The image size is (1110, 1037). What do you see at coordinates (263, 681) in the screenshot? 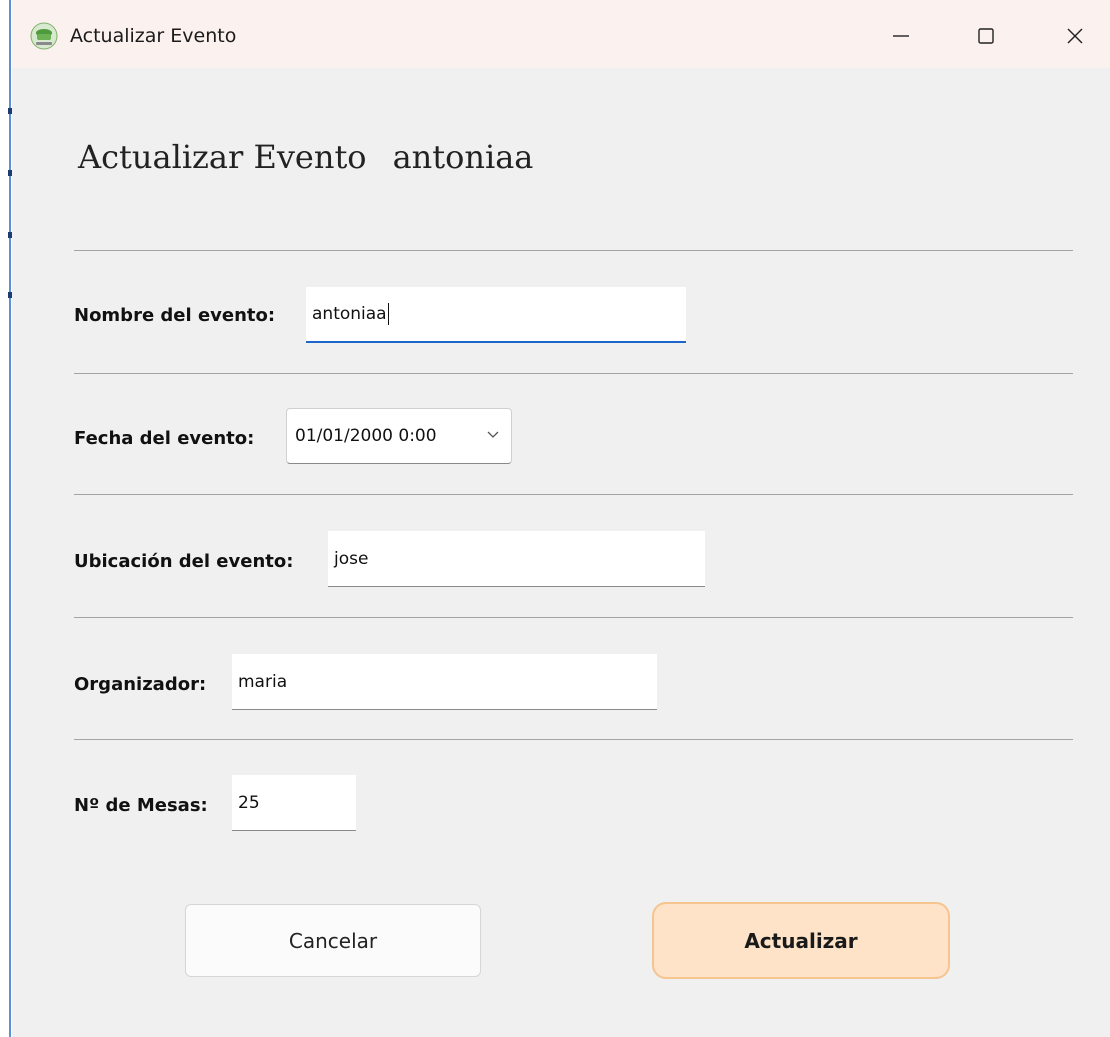
I see `organizer-value: maria` at bounding box center [263, 681].